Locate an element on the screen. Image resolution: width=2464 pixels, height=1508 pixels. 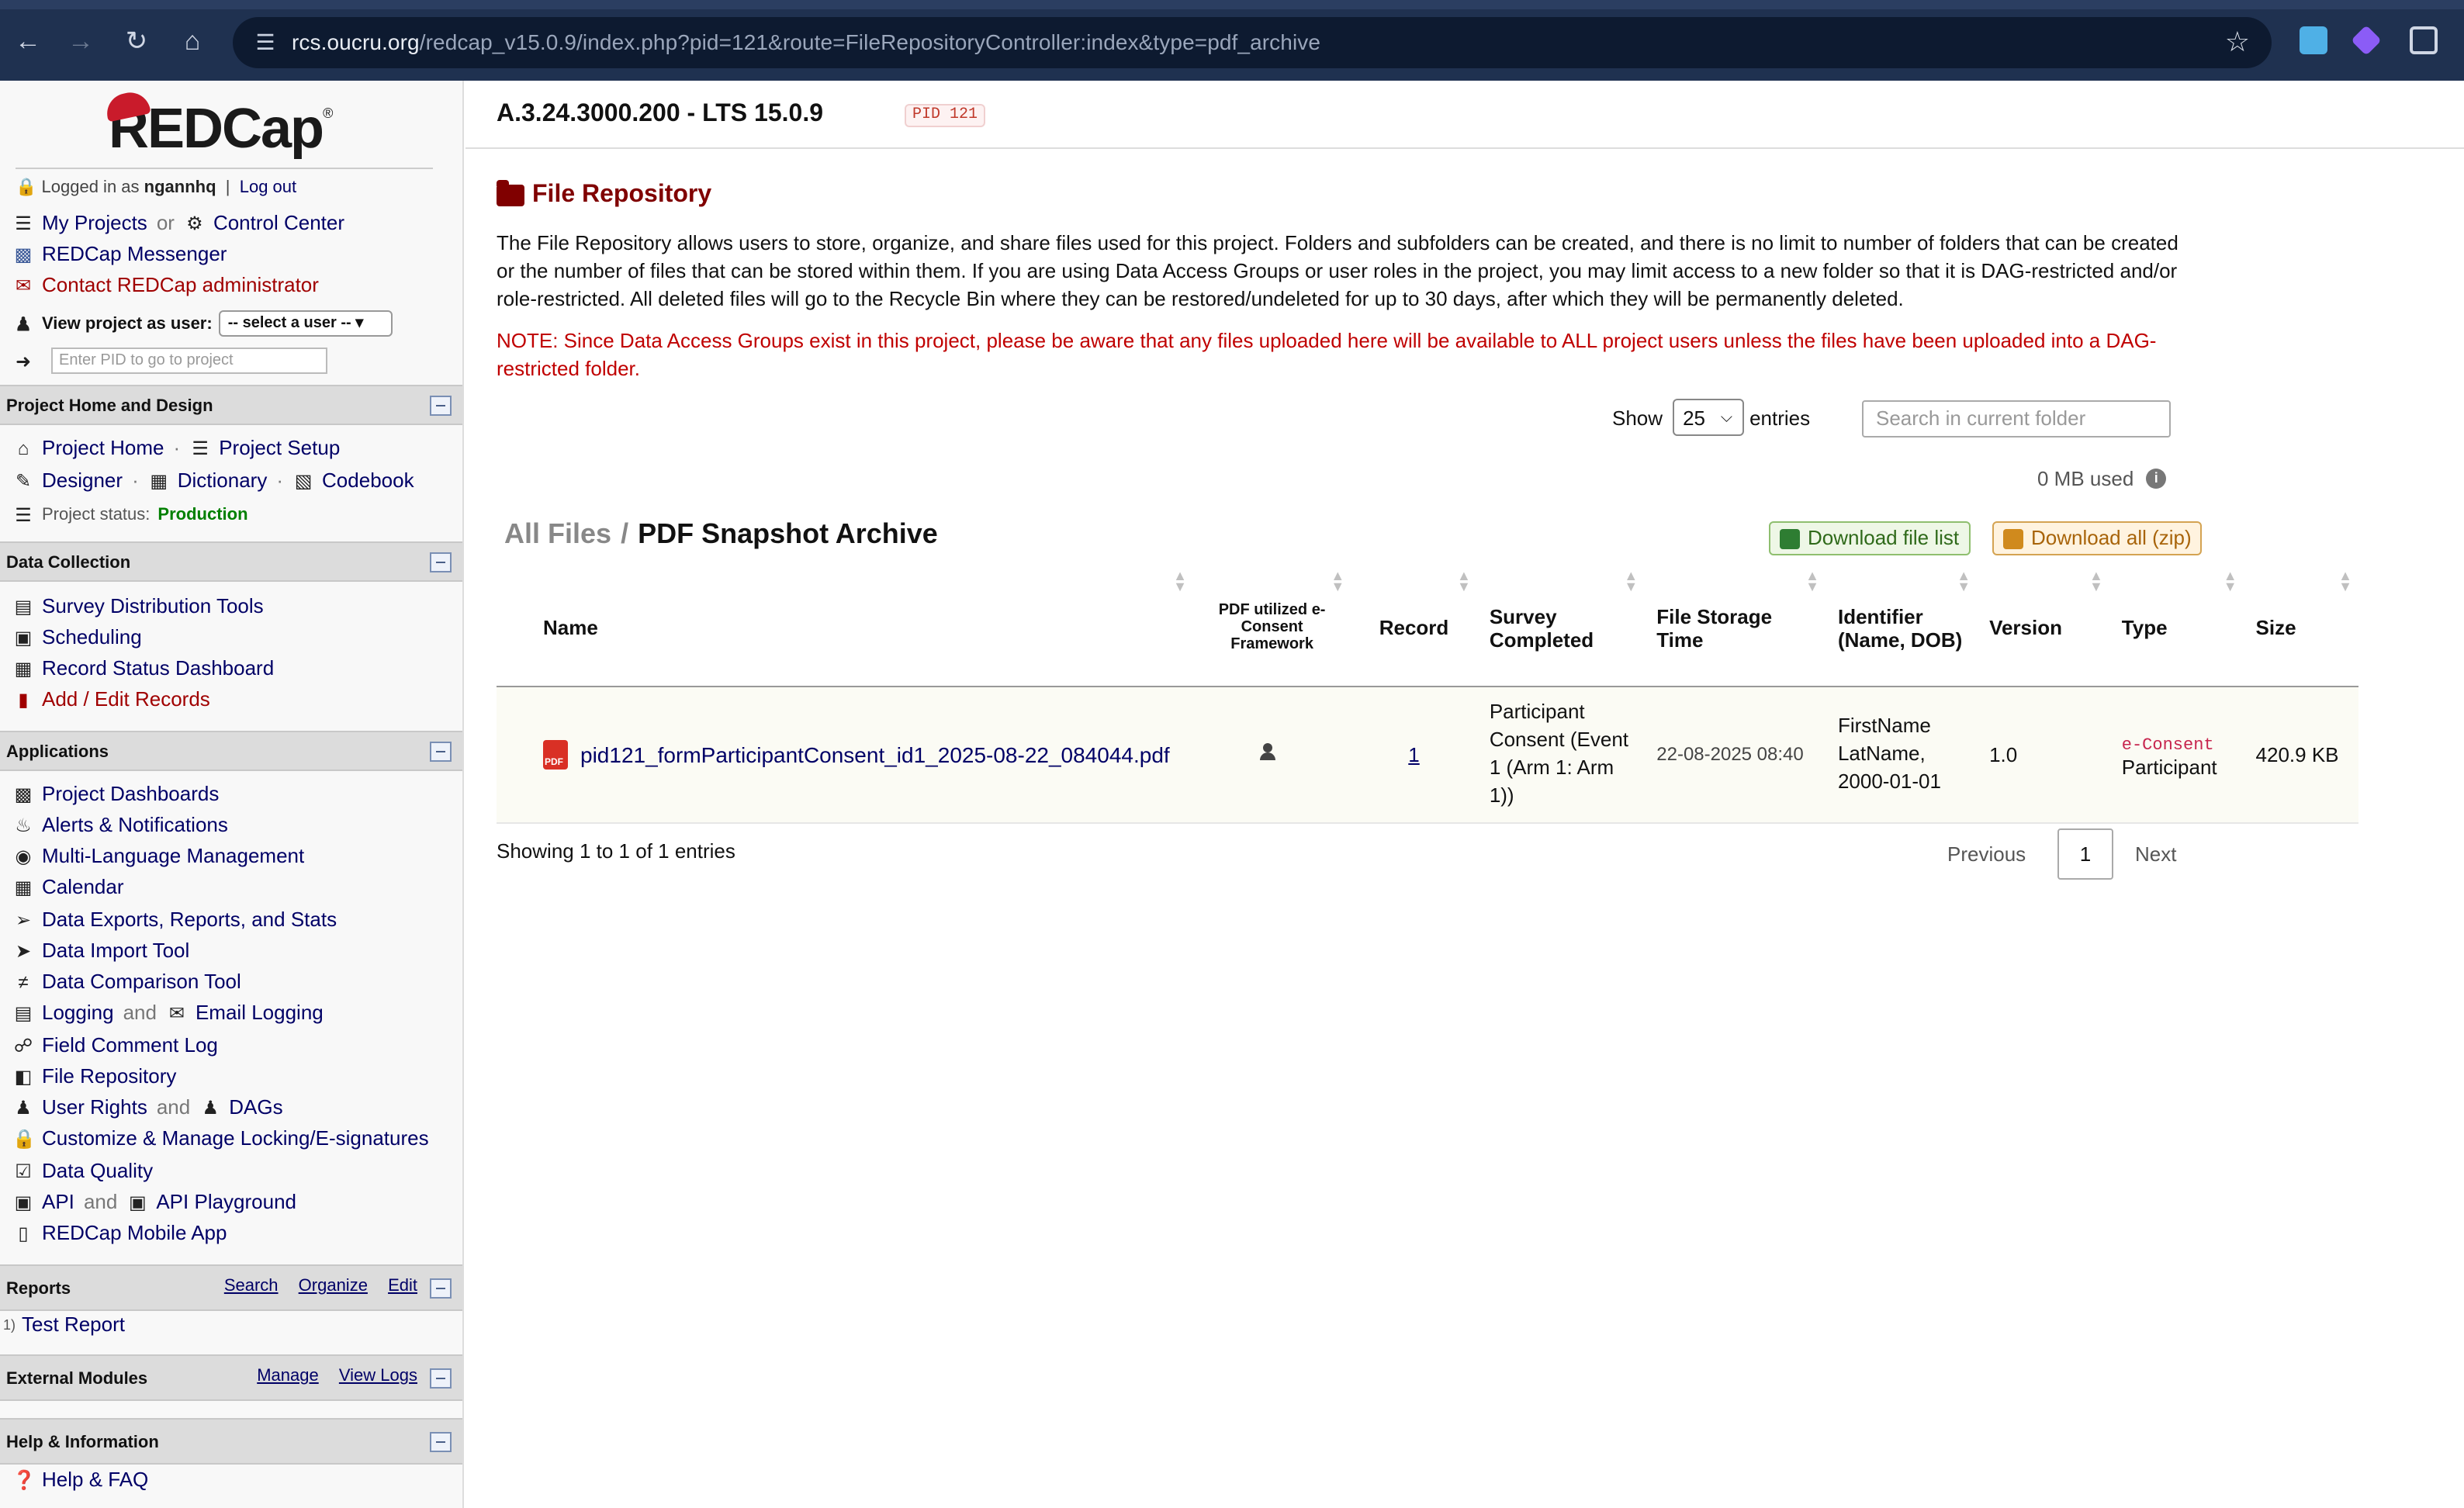
messenger-row: ▩ REDCap Messenger is located at coordinates (119, 253).